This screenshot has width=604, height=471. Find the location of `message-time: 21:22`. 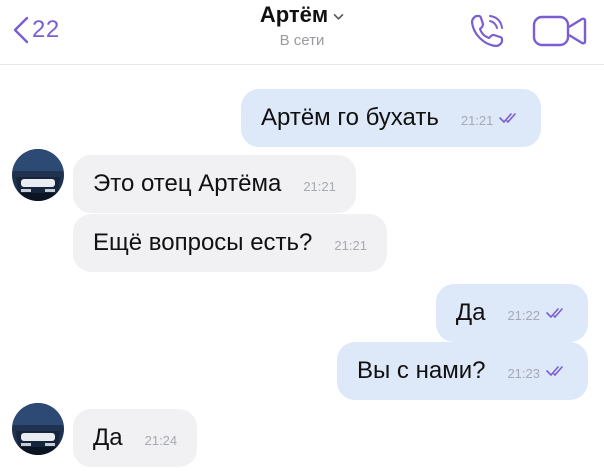

message-time: 21:22 is located at coordinates (523, 315).